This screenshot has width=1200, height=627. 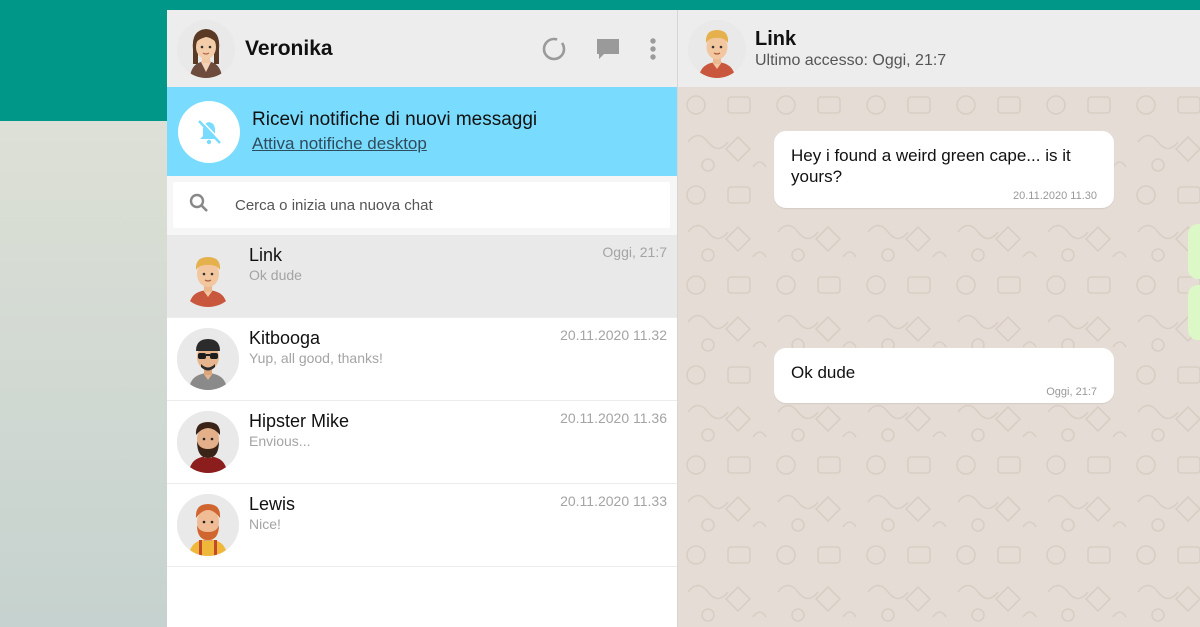 What do you see at coordinates (316, 358) in the screenshot?
I see `chat-preview: Yup, all good, thanks!` at bounding box center [316, 358].